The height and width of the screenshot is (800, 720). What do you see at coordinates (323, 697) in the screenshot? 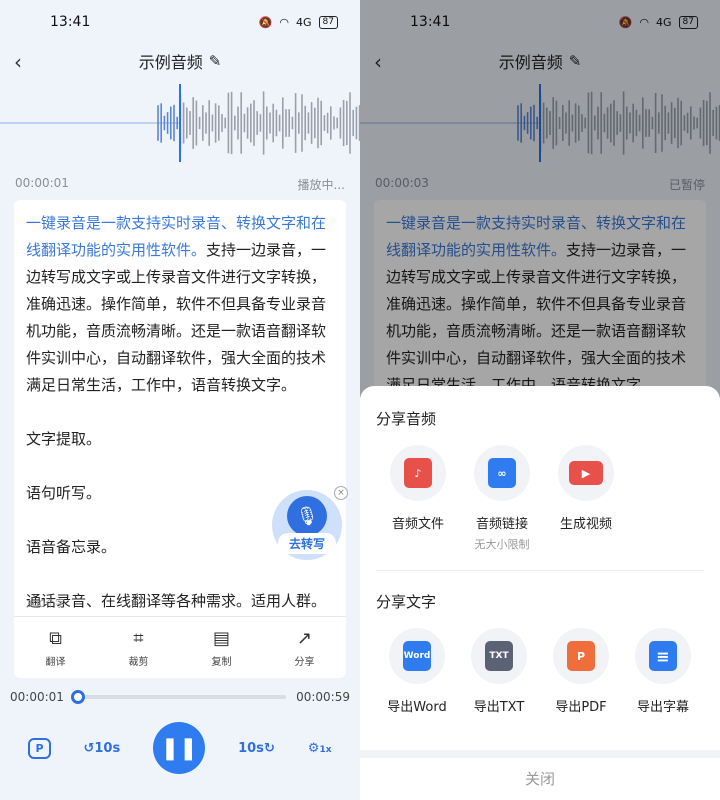
I see `progress-end: 00:00:59` at bounding box center [323, 697].